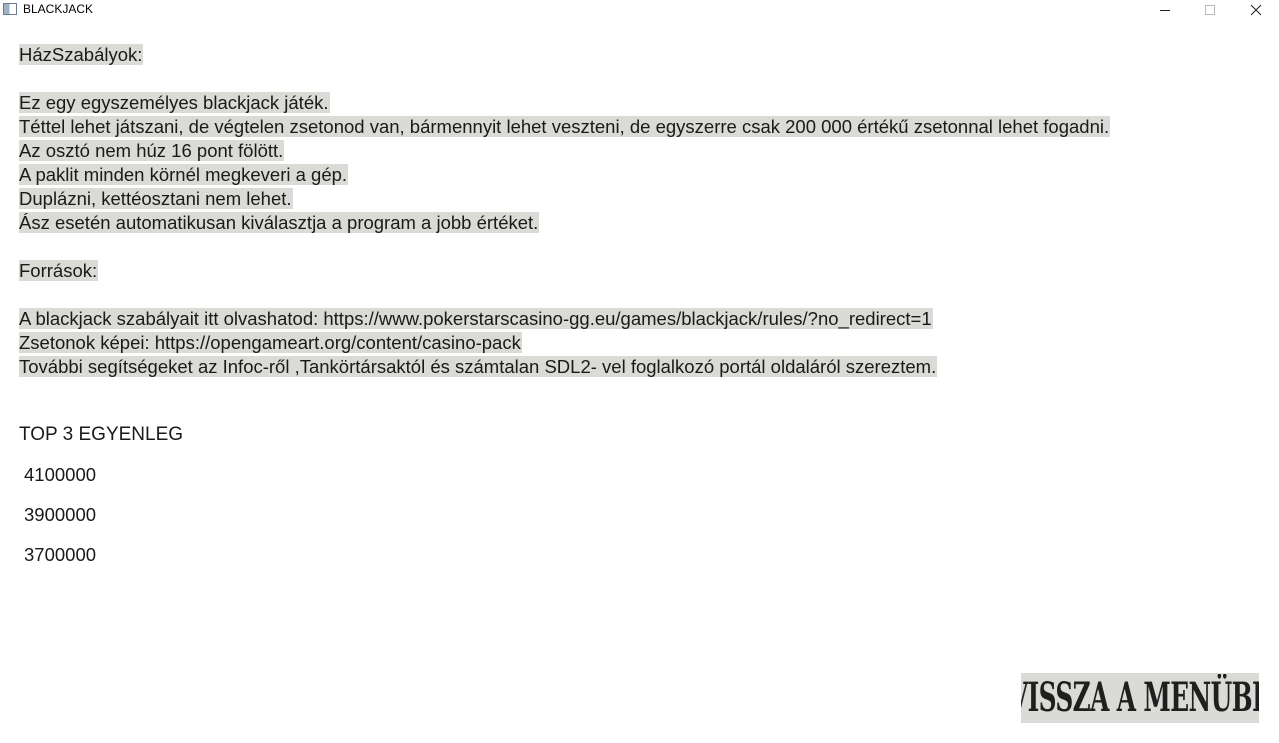  I want to click on sources-heading: Források:, so click(59, 270).